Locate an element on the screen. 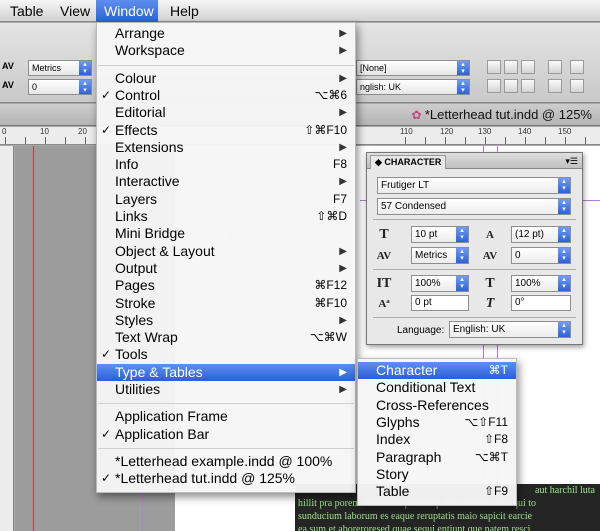 This screenshot has height=531, width=600. font-style-select: 57 Condensed ▴ ▾ is located at coordinates (474, 206).